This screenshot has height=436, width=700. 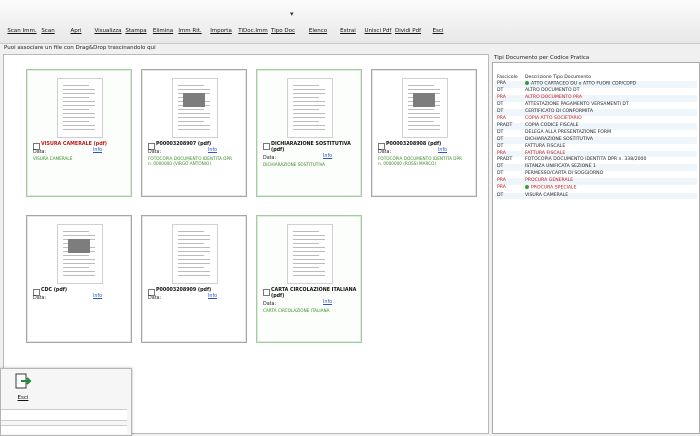 What do you see at coordinates (558, 77) in the screenshot?
I see `header-descrizione: Descrizione Tipo Documento` at bounding box center [558, 77].